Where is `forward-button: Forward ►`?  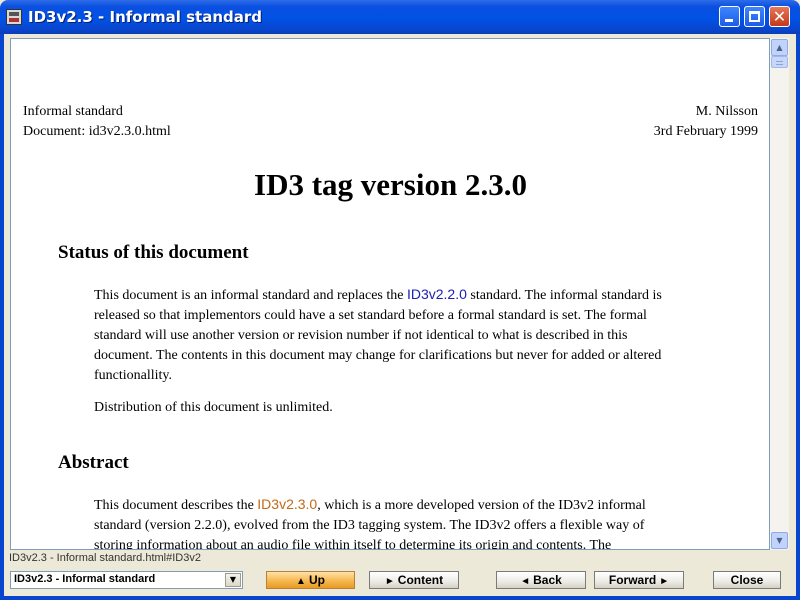 forward-button: Forward ► is located at coordinates (639, 580).